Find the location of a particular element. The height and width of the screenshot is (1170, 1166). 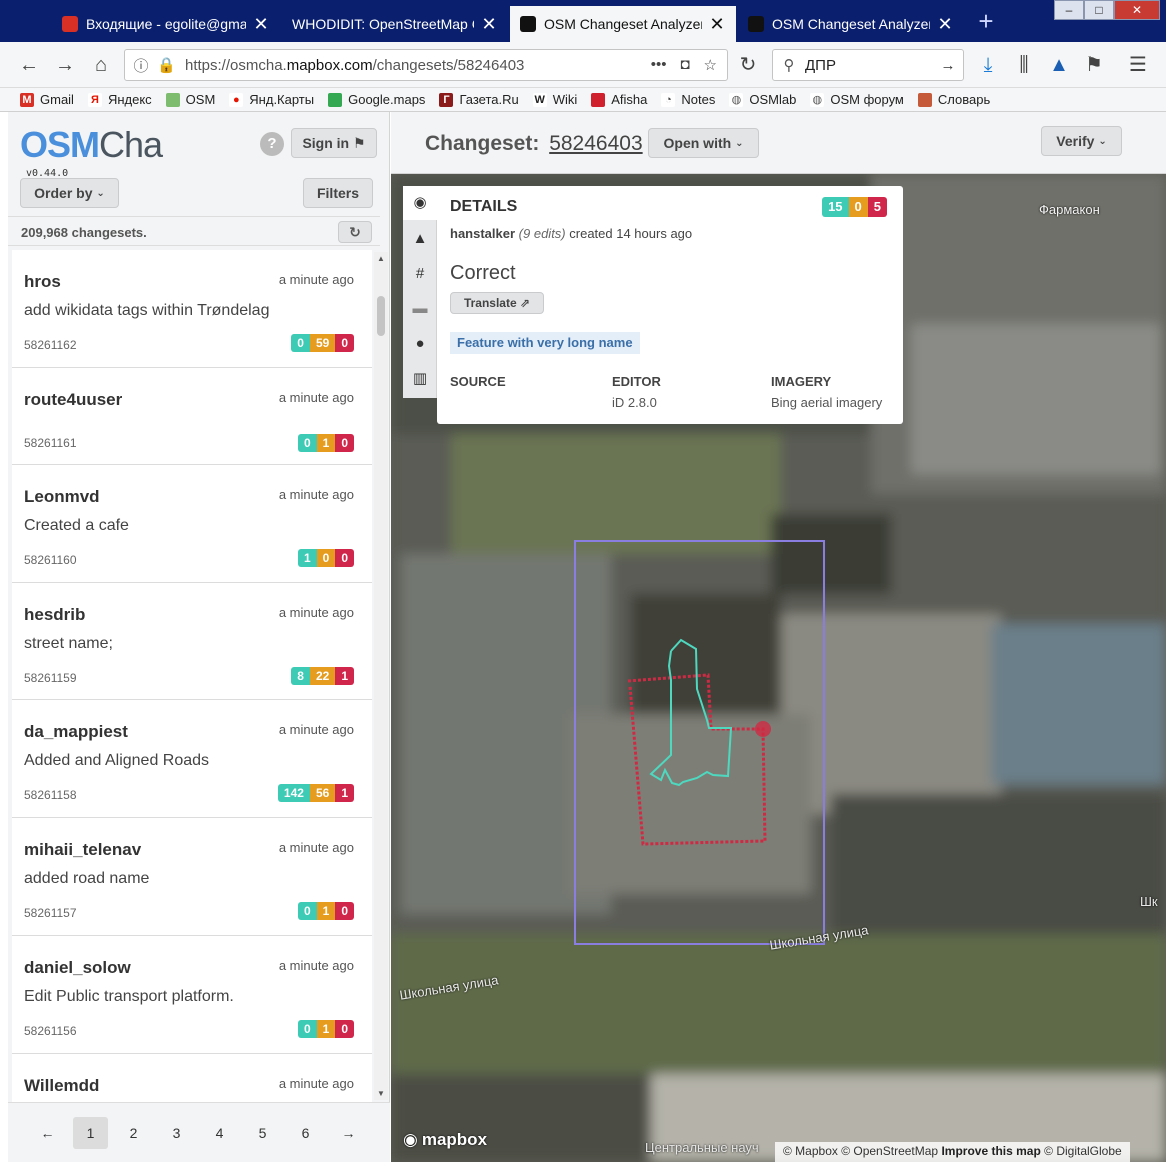

list-scrollbar: ▲ ▼ is located at coordinates (381, 676).